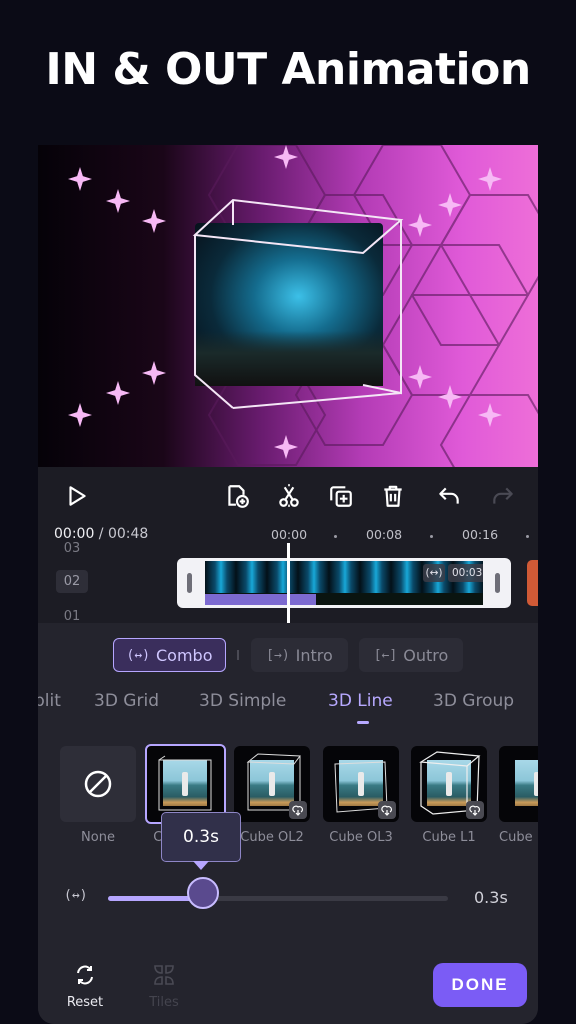 The width and height of the screenshot is (576, 1024). What do you see at coordinates (98, 837) in the screenshot?
I see `preset-label: None` at bounding box center [98, 837].